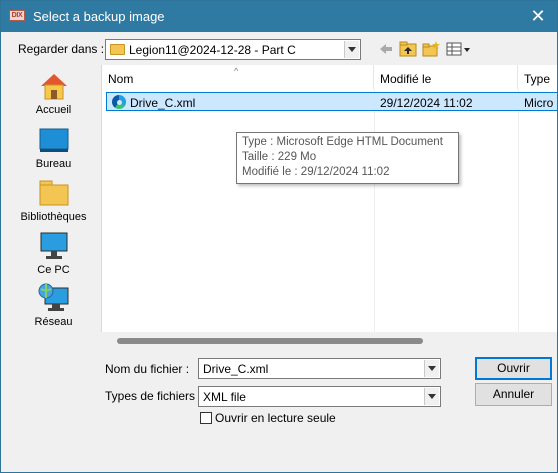 The image size is (558, 473). What do you see at coordinates (54, 245) in the screenshot?
I see `computer-icon` at bounding box center [54, 245].